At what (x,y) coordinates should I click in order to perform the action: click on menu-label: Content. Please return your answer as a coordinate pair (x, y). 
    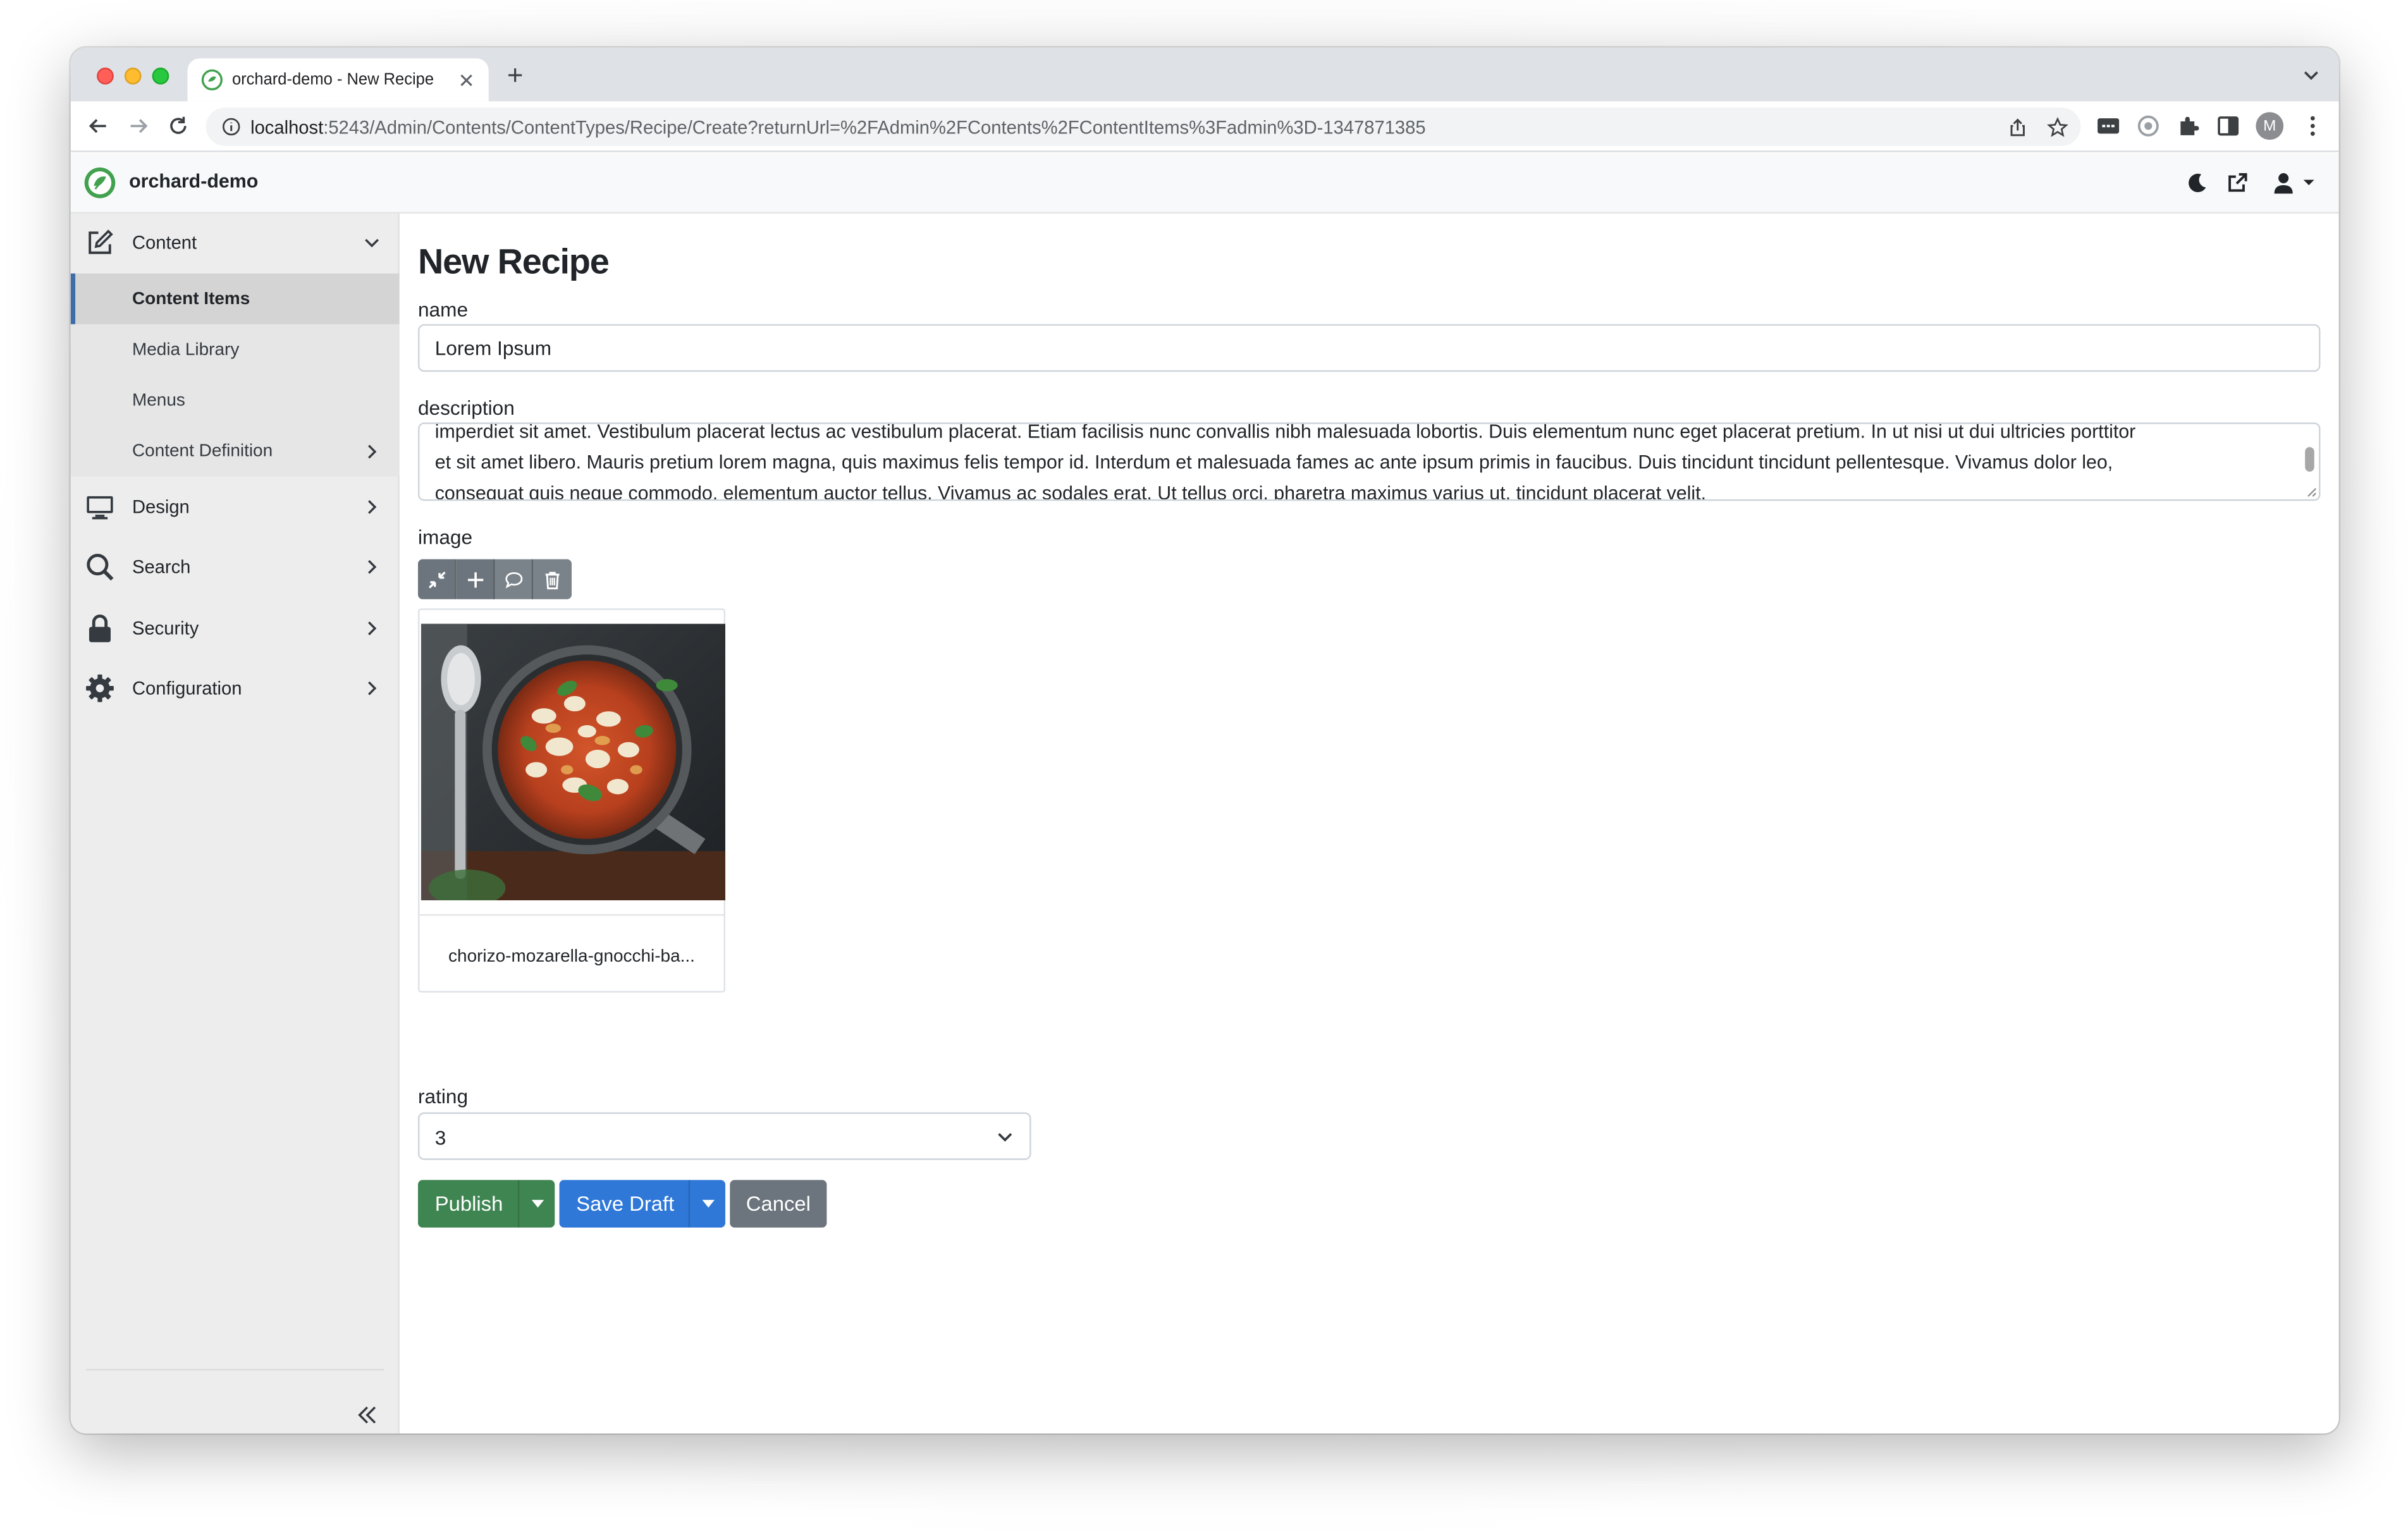
    Looking at the image, I should click on (164, 242).